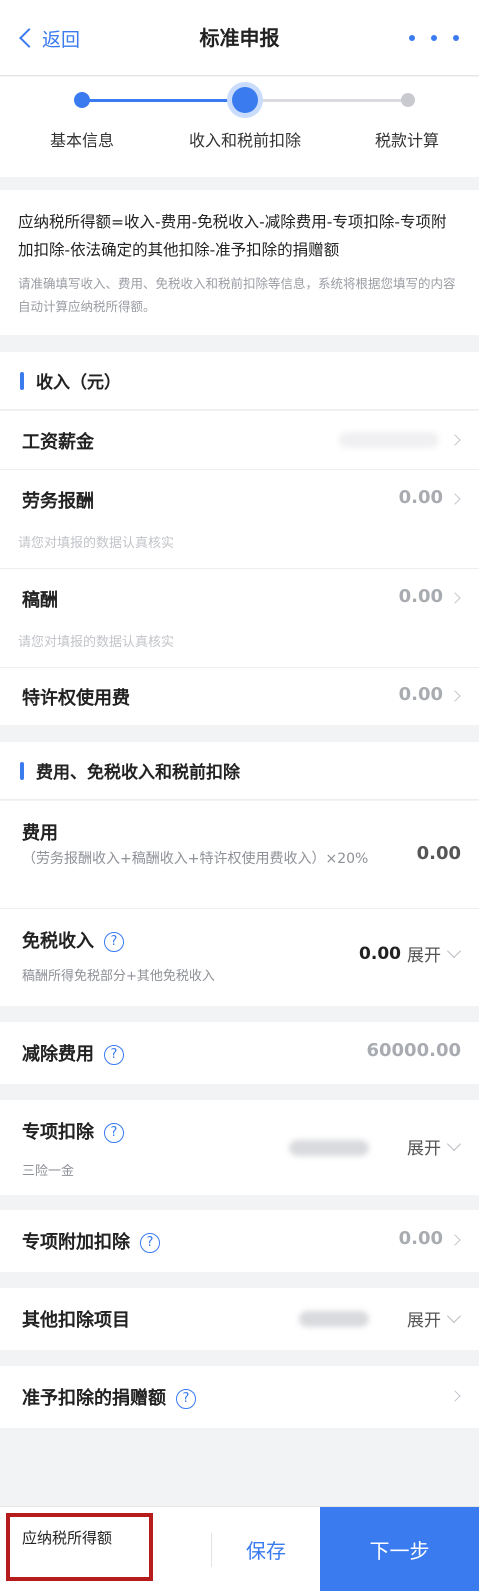 The width and height of the screenshot is (479, 1591). Describe the element at coordinates (195, 859) in the screenshot. I see `expense-formula: （劳务报酬收入+稿酬收入+特许权使用费收入）×20%` at that location.